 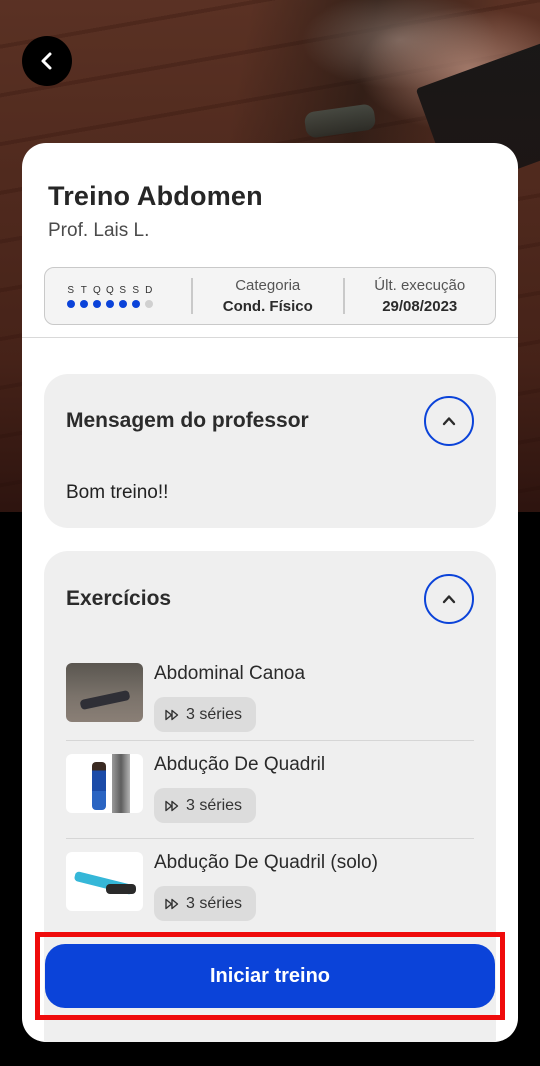 What do you see at coordinates (420, 306) in the screenshot?
I see `last-execution-value: 29/08/2023` at bounding box center [420, 306].